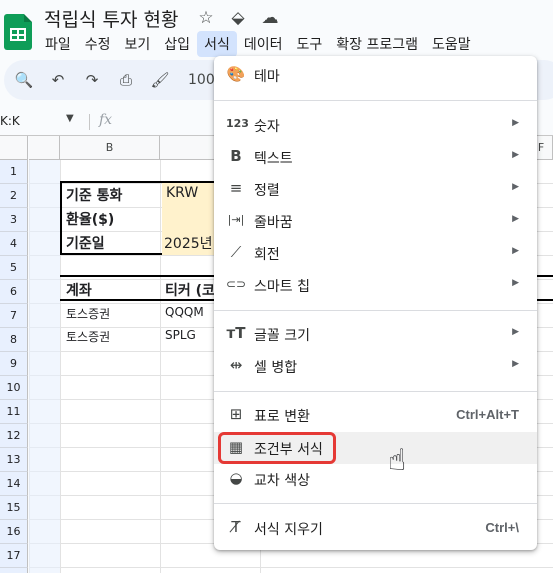  Describe the element at coordinates (277, 448) in the screenshot. I see `highlight-box` at that location.